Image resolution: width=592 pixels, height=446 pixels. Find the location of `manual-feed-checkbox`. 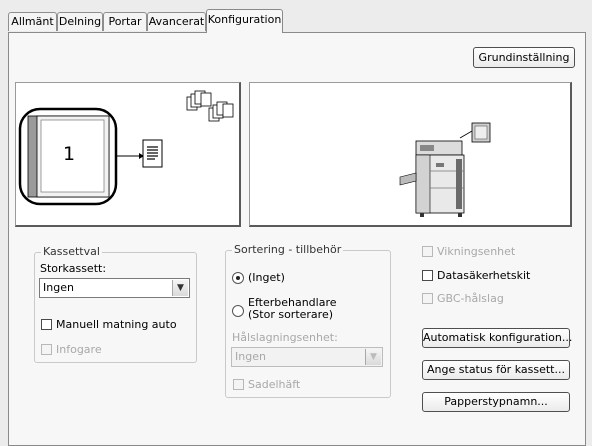

manual-feed-checkbox is located at coordinates (46, 324).